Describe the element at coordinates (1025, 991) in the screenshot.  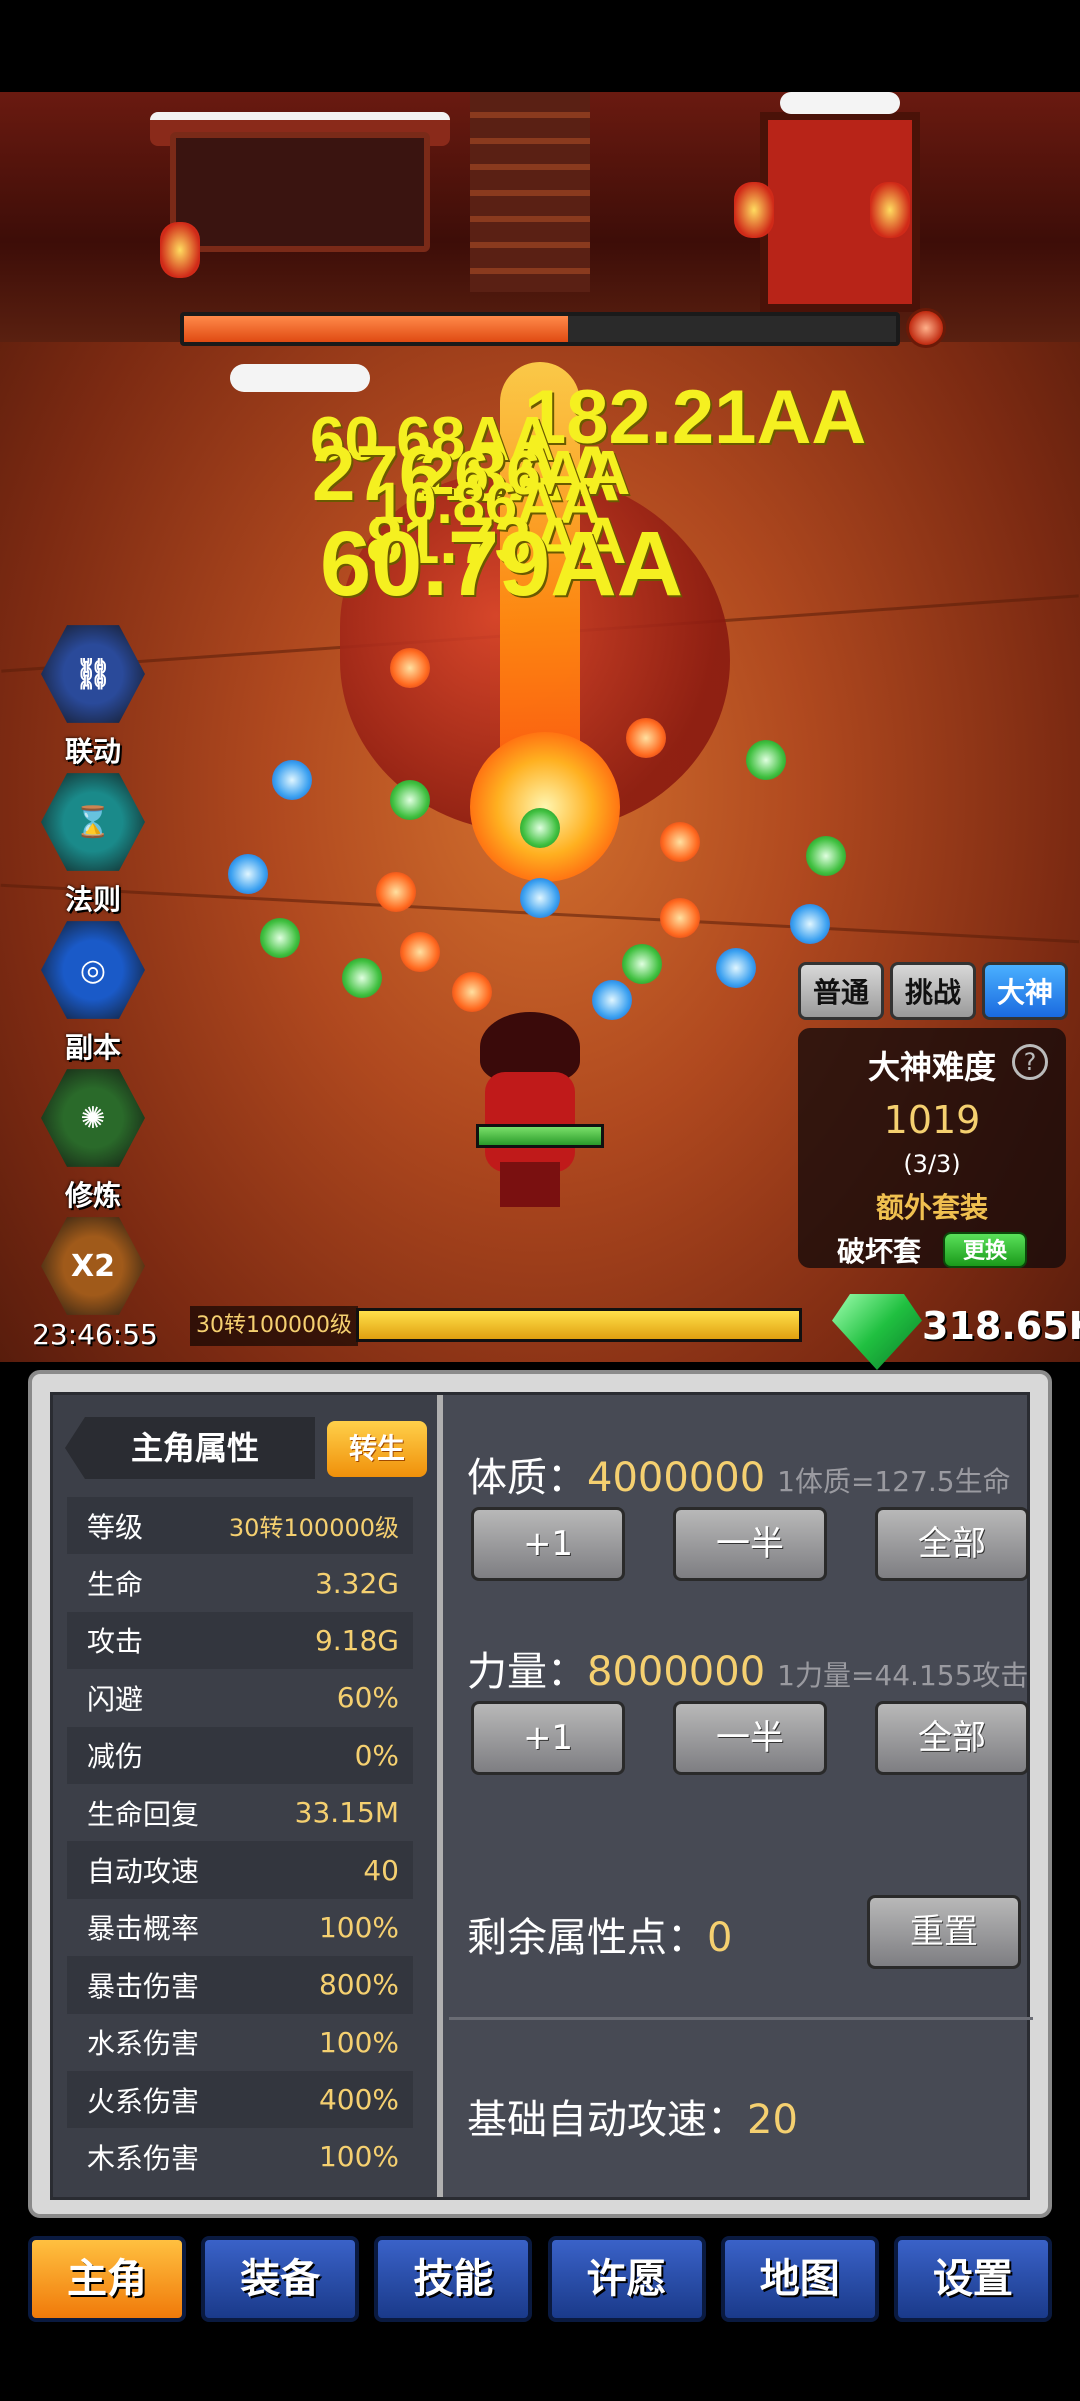
I see `tab-master: 大神` at that location.